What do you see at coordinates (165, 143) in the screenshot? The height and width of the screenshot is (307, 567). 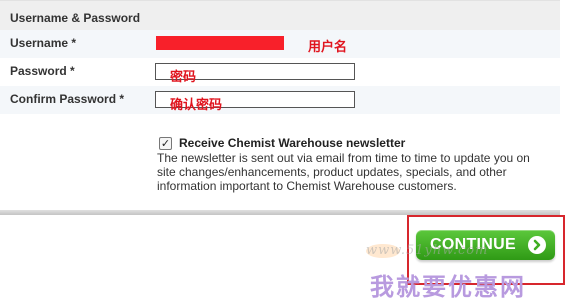 I see `newsletter-checkbox: ✓` at bounding box center [165, 143].